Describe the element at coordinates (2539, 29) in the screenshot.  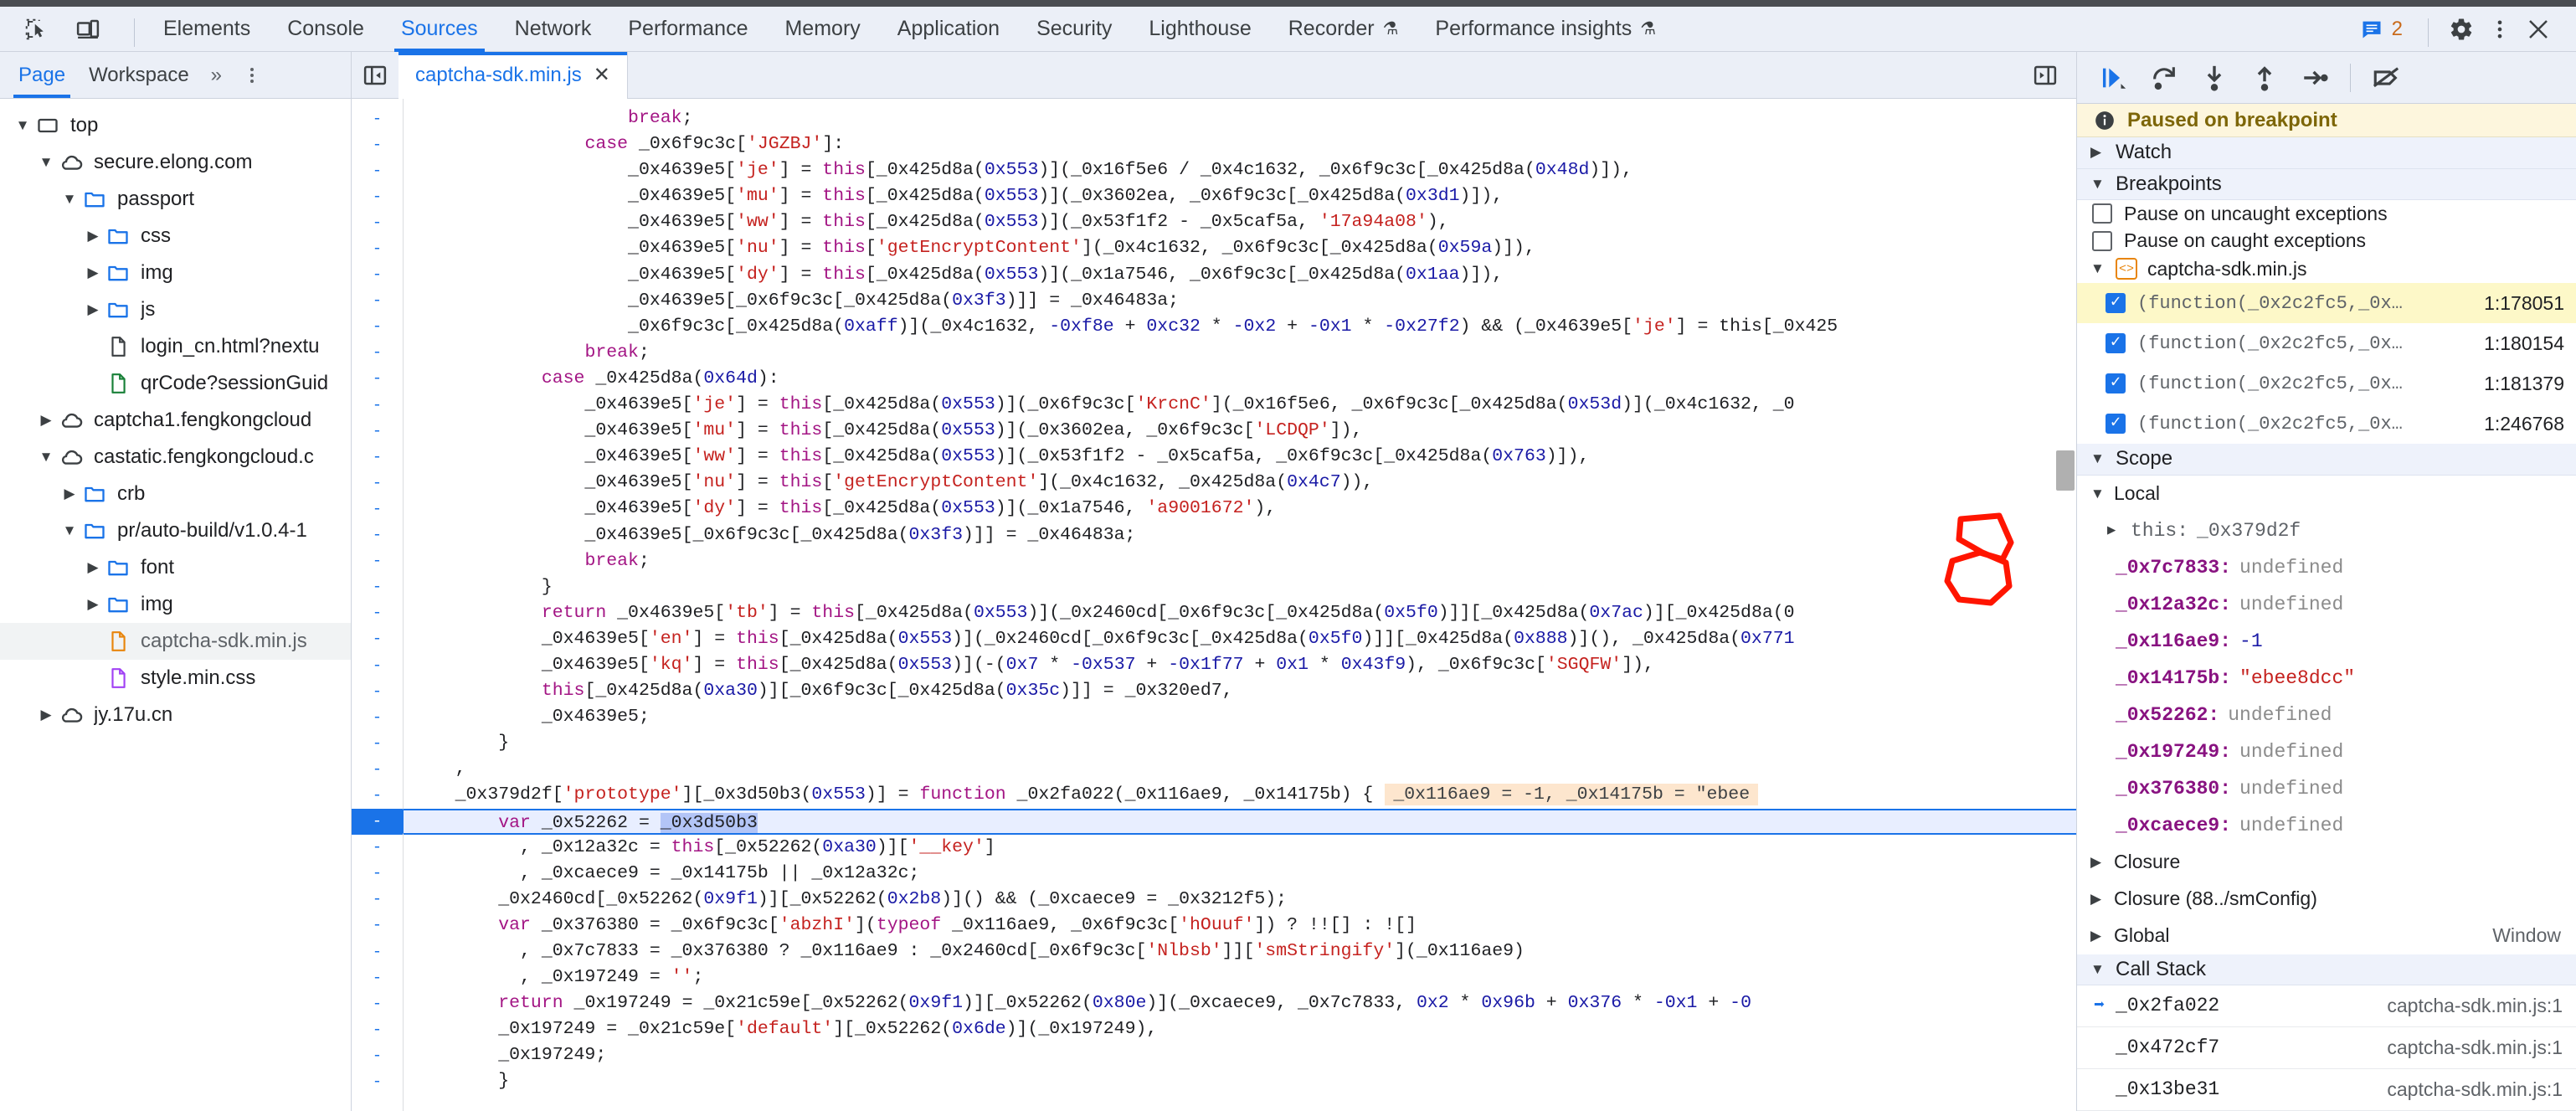
I see `close-icon` at that location.